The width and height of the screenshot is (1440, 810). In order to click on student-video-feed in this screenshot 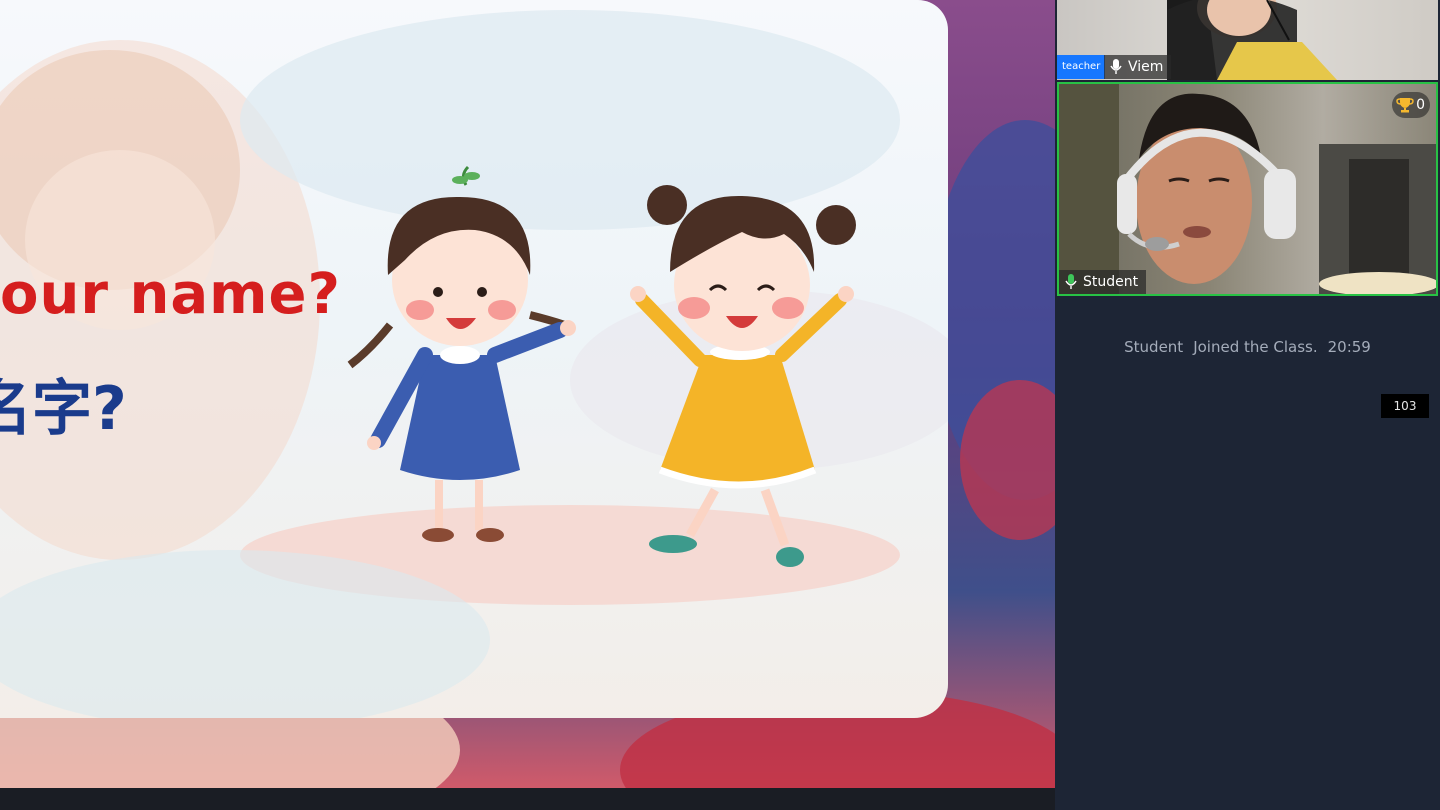, I will do `click(1247, 189)`.